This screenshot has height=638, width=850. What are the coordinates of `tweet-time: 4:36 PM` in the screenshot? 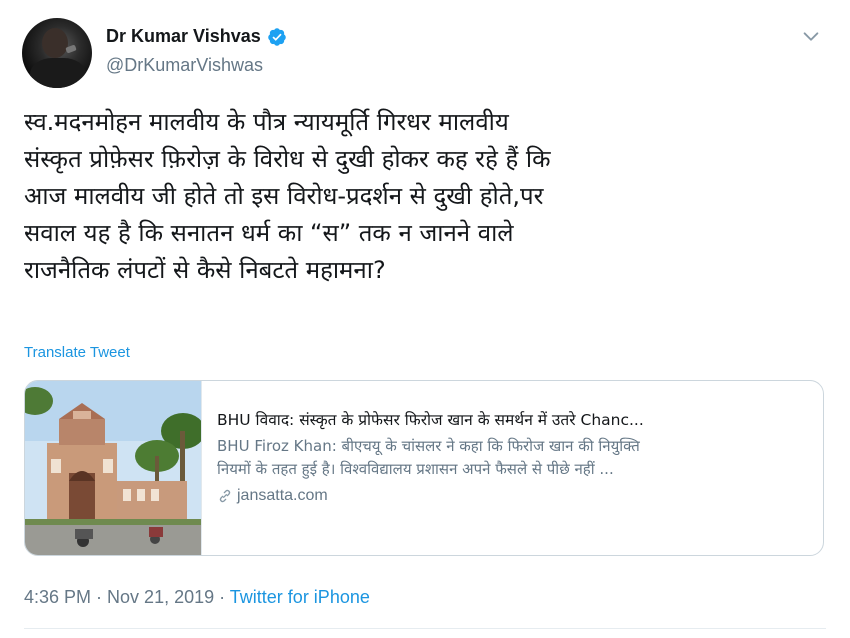 It's located at (57, 597).